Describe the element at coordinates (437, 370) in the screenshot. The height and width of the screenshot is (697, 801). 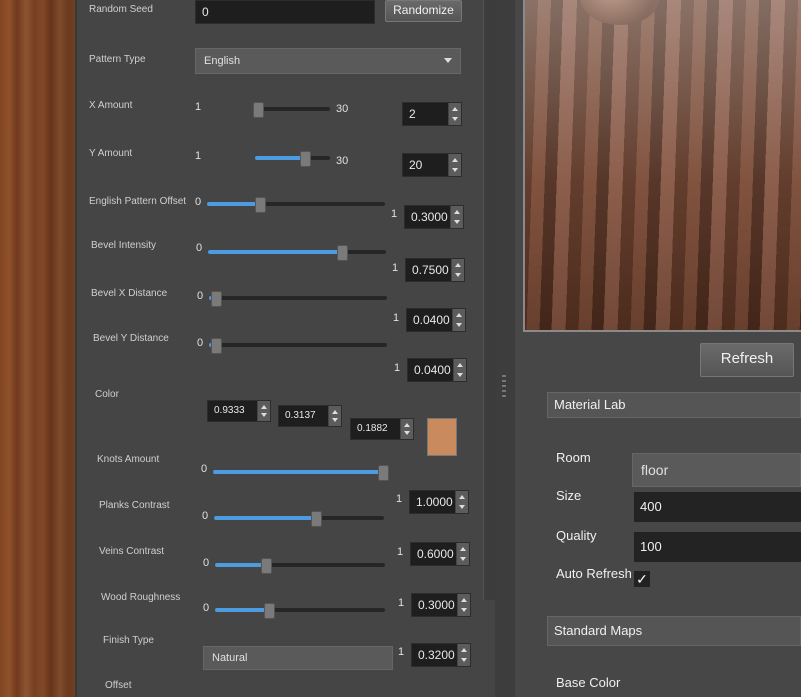
I see `bevel-y-field: 0.0400` at that location.